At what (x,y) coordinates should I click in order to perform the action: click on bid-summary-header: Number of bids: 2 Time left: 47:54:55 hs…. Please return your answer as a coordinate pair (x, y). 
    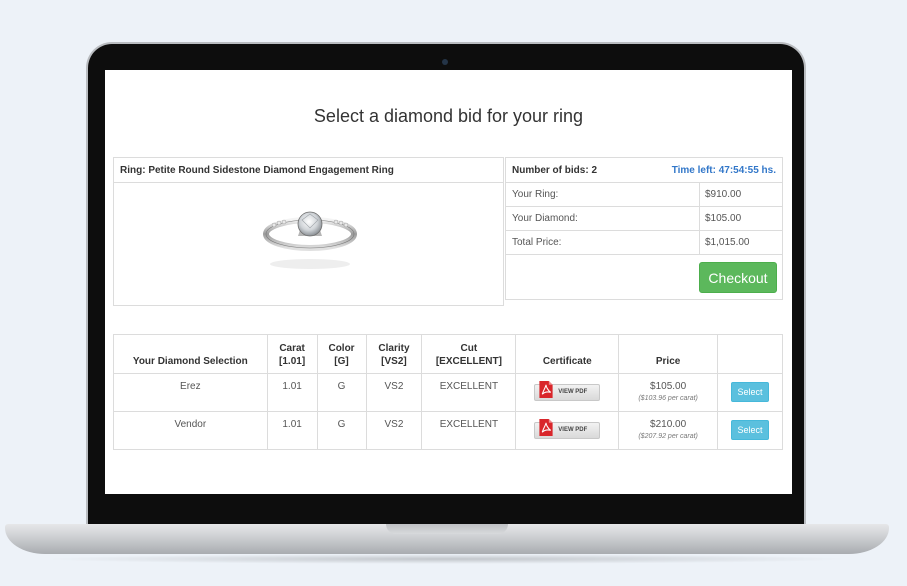
    Looking at the image, I should click on (644, 170).